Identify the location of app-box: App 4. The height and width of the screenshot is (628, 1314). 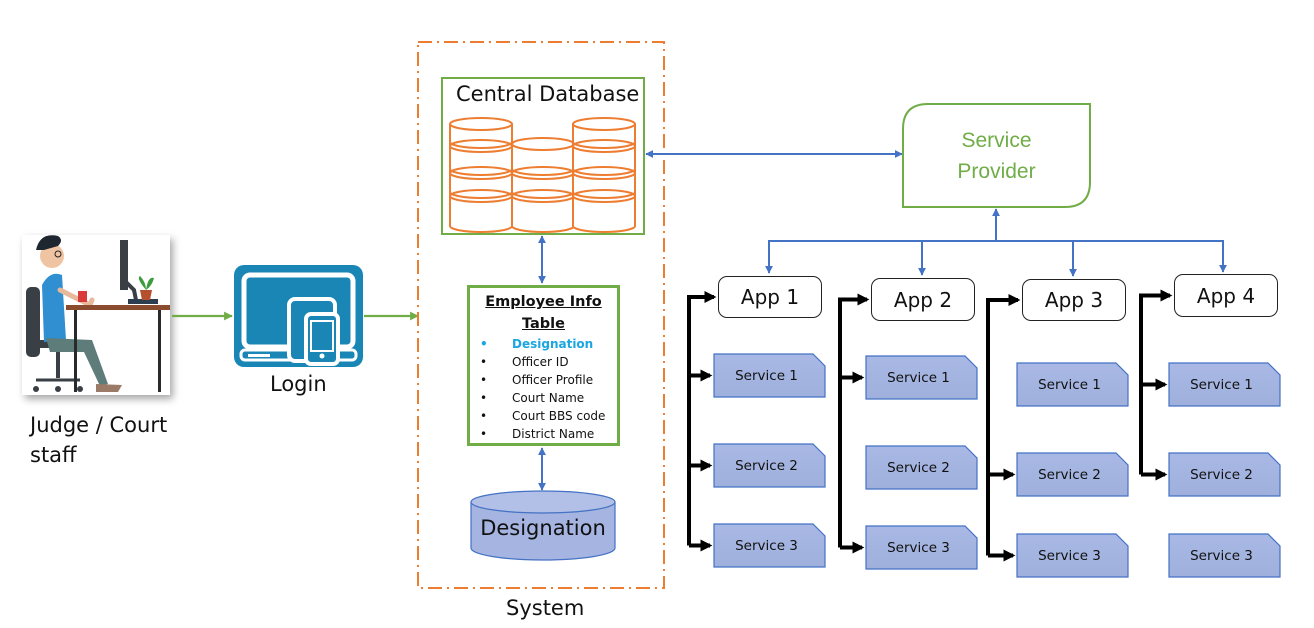
(1226, 295).